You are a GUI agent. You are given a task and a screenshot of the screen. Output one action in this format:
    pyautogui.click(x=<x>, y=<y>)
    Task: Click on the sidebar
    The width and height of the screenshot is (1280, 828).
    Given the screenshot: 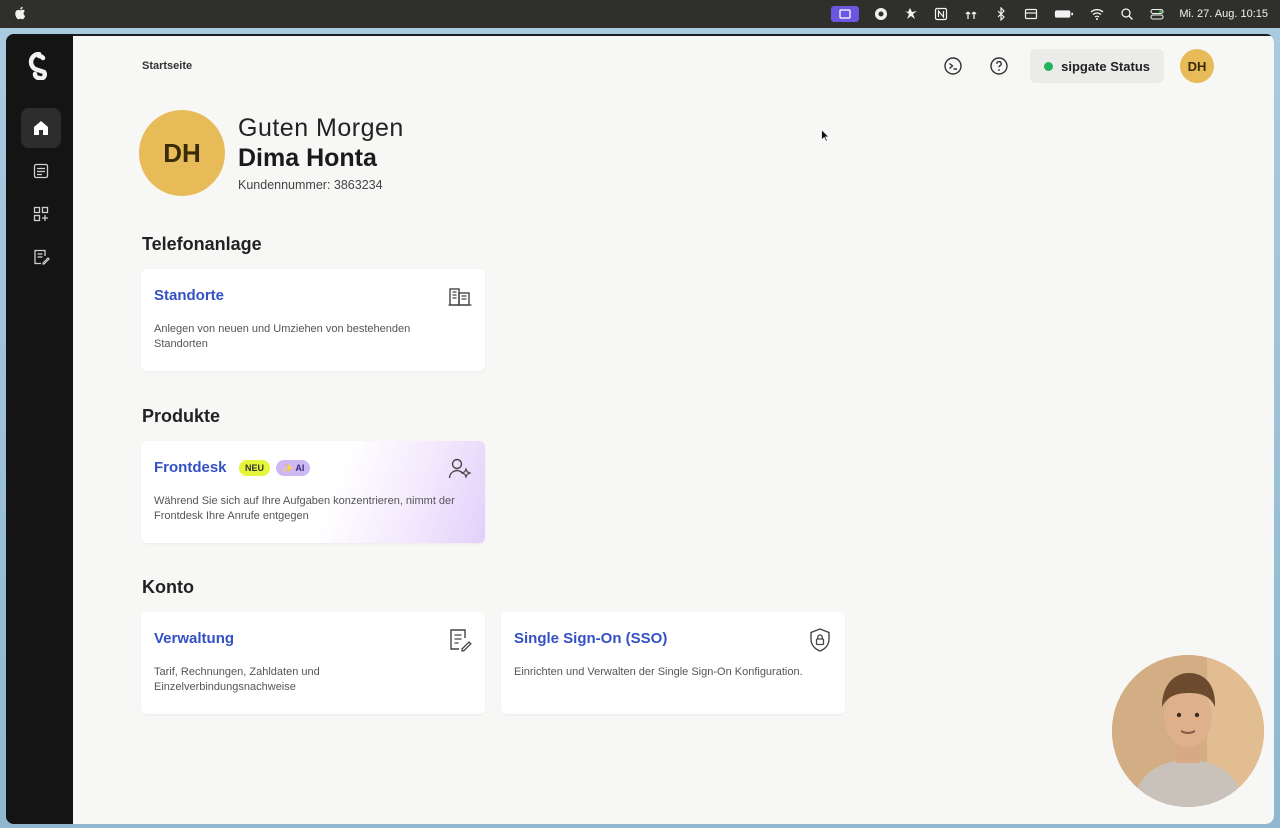 What is the action you would take?
    pyautogui.click(x=39, y=429)
    